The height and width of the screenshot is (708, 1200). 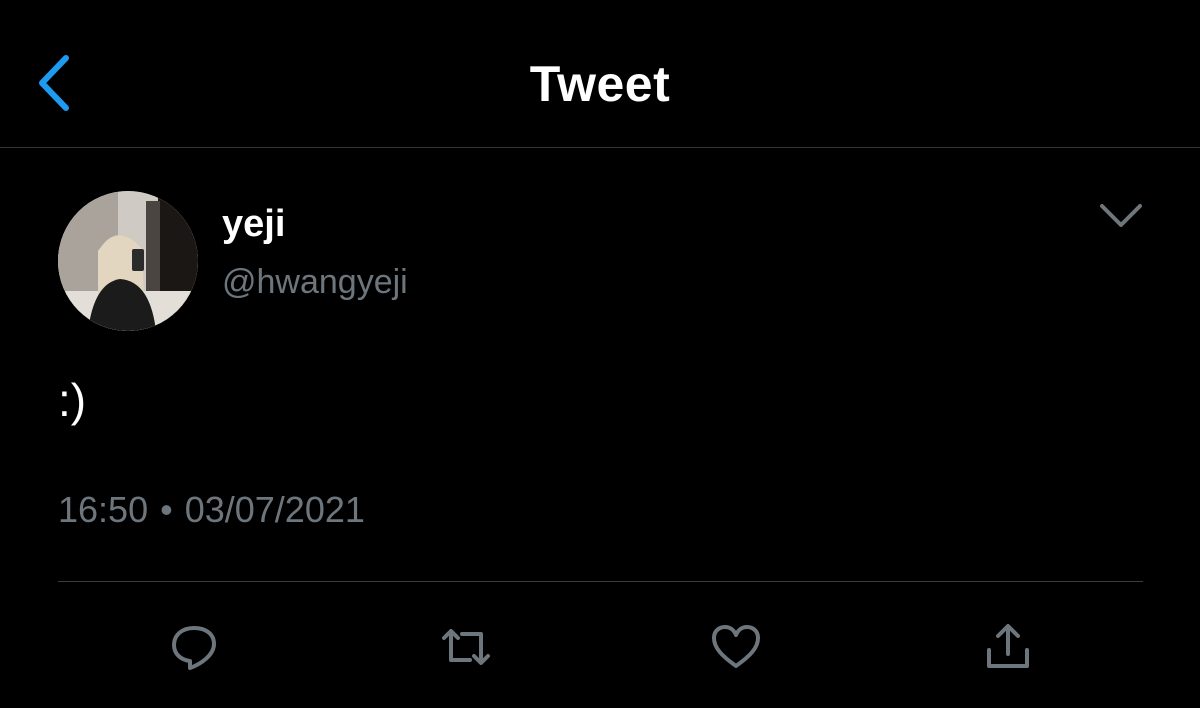 I want to click on author-display-name: yeji, so click(x=253, y=224).